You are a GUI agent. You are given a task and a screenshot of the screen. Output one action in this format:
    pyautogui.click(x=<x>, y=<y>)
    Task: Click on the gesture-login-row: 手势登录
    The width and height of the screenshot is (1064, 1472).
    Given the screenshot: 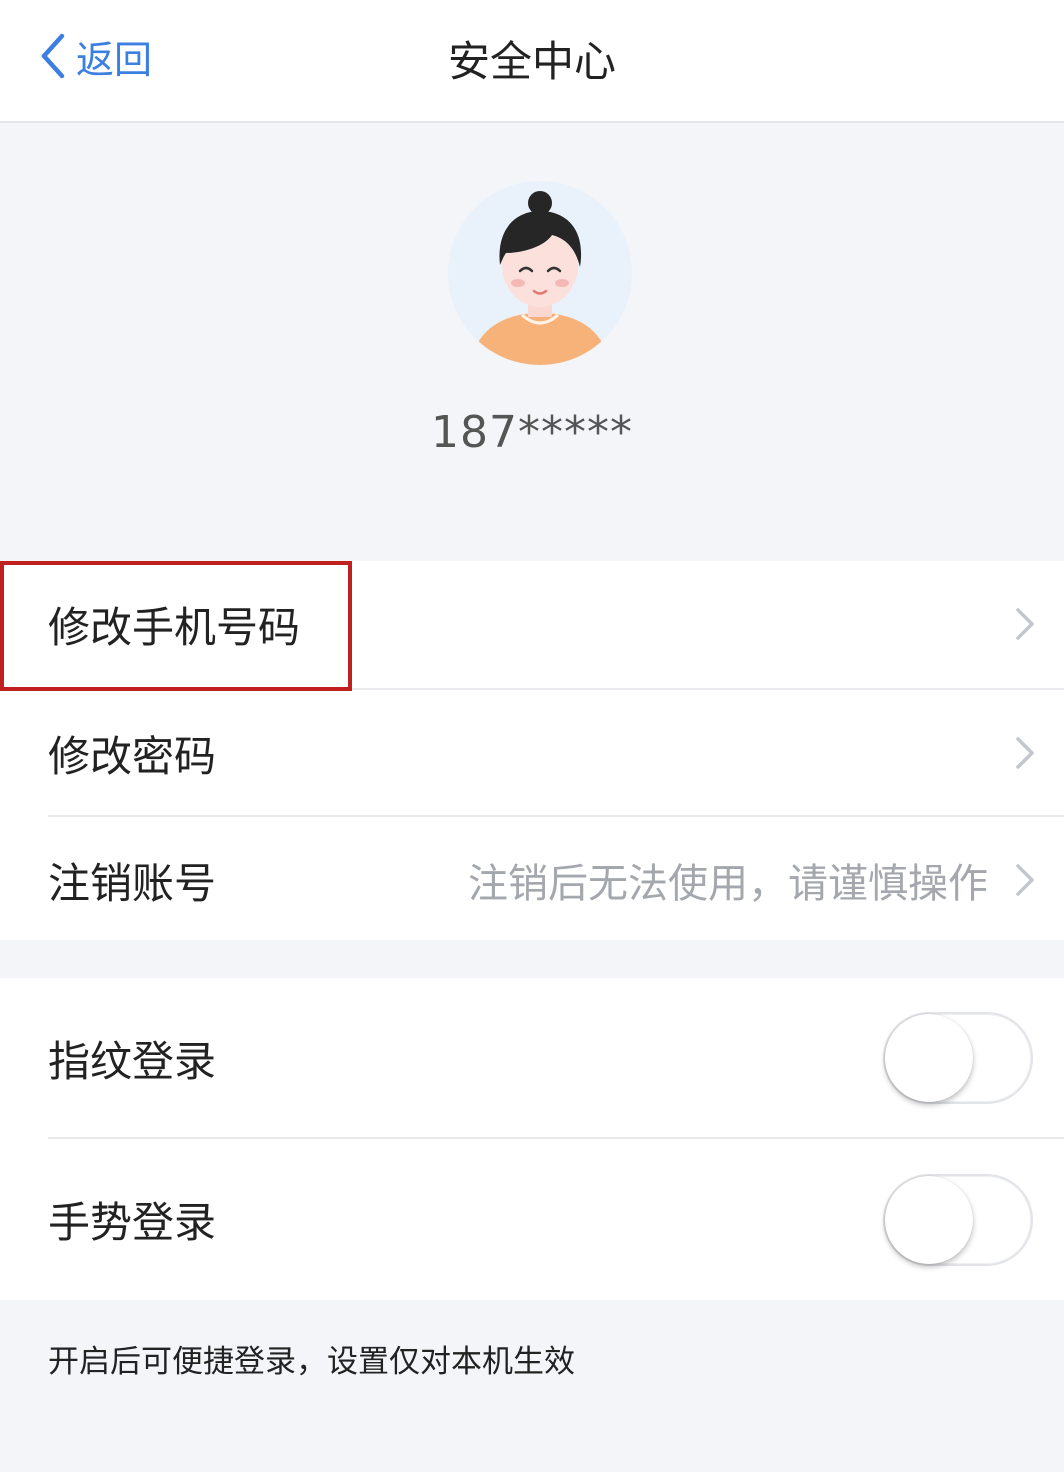 What is the action you would take?
    pyautogui.click(x=532, y=1219)
    